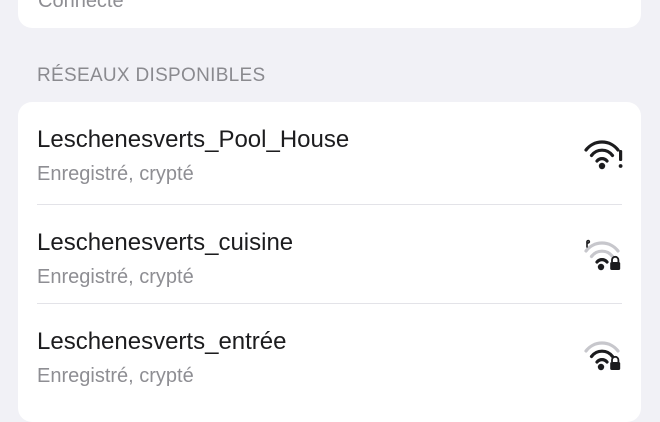 The width and height of the screenshot is (660, 422). I want to click on network-name: Leschenesverts_cuisine, so click(165, 242).